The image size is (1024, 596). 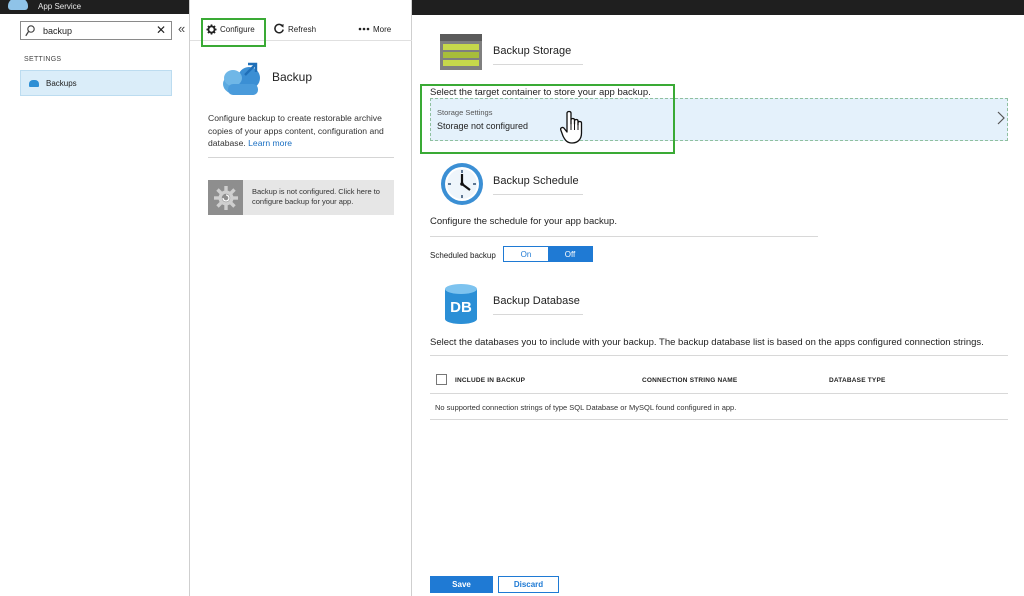 I want to click on collapse-blade-icon: «, so click(x=181, y=28).